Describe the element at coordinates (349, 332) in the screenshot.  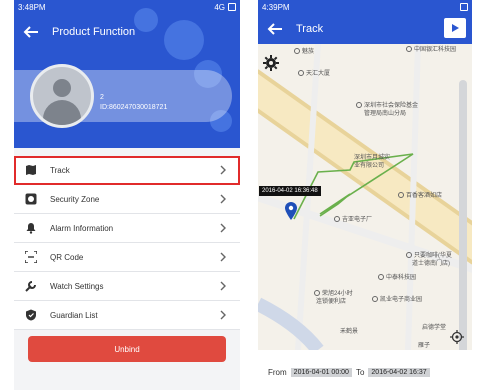
I see `map-label: 禾鹤景` at that location.